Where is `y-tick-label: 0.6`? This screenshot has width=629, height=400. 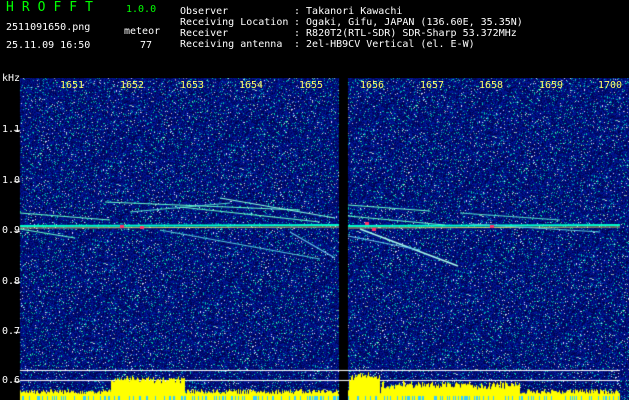 y-tick-label: 0.6 is located at coordinates (11, 380).